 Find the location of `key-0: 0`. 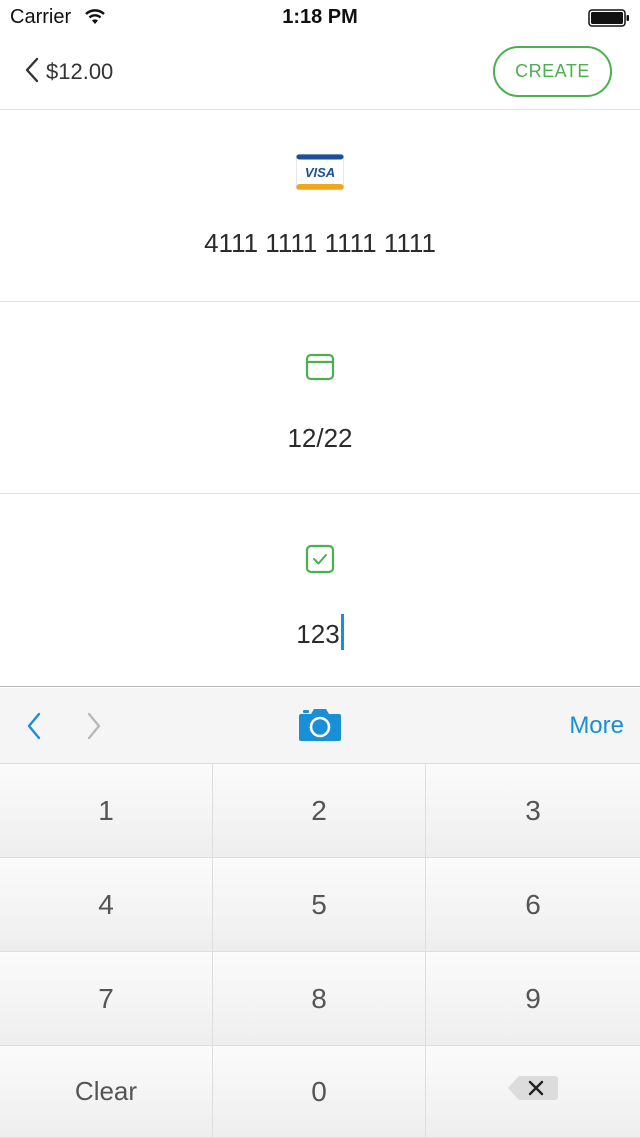

key-0: 0 is located at coordinates (319, 1092).